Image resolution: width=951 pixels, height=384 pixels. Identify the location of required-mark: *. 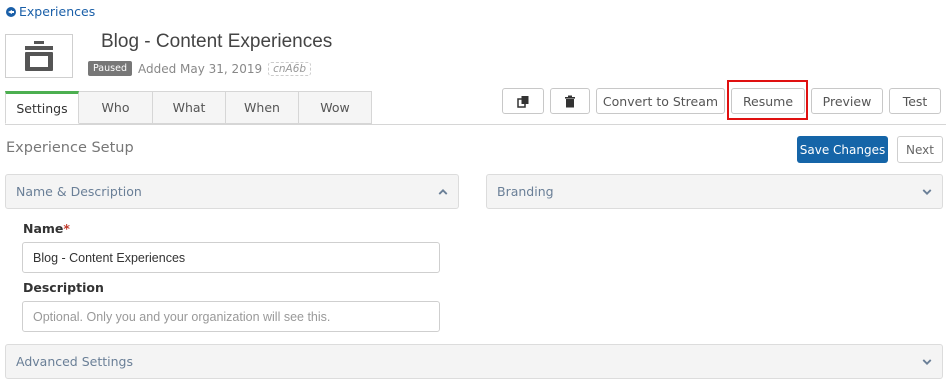
(66, 228).